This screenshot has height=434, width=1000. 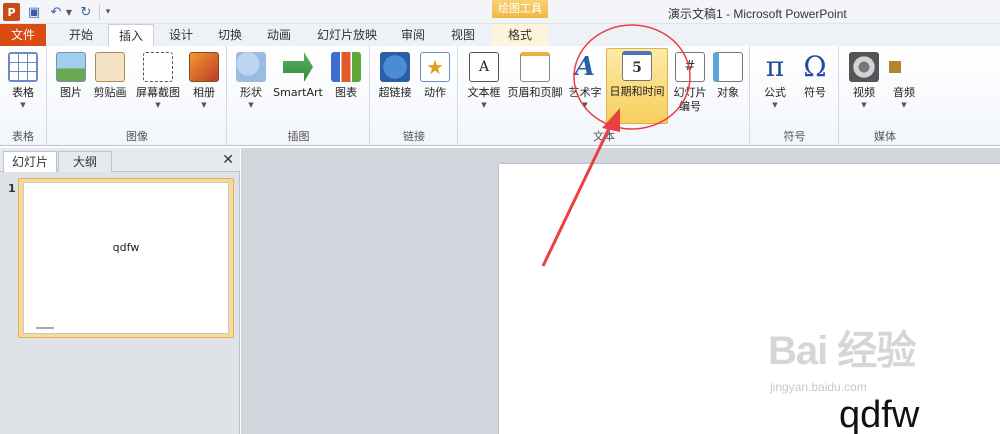 I want to click on header-footer-label: 页眉和页脚, so click(x=535, y=92).